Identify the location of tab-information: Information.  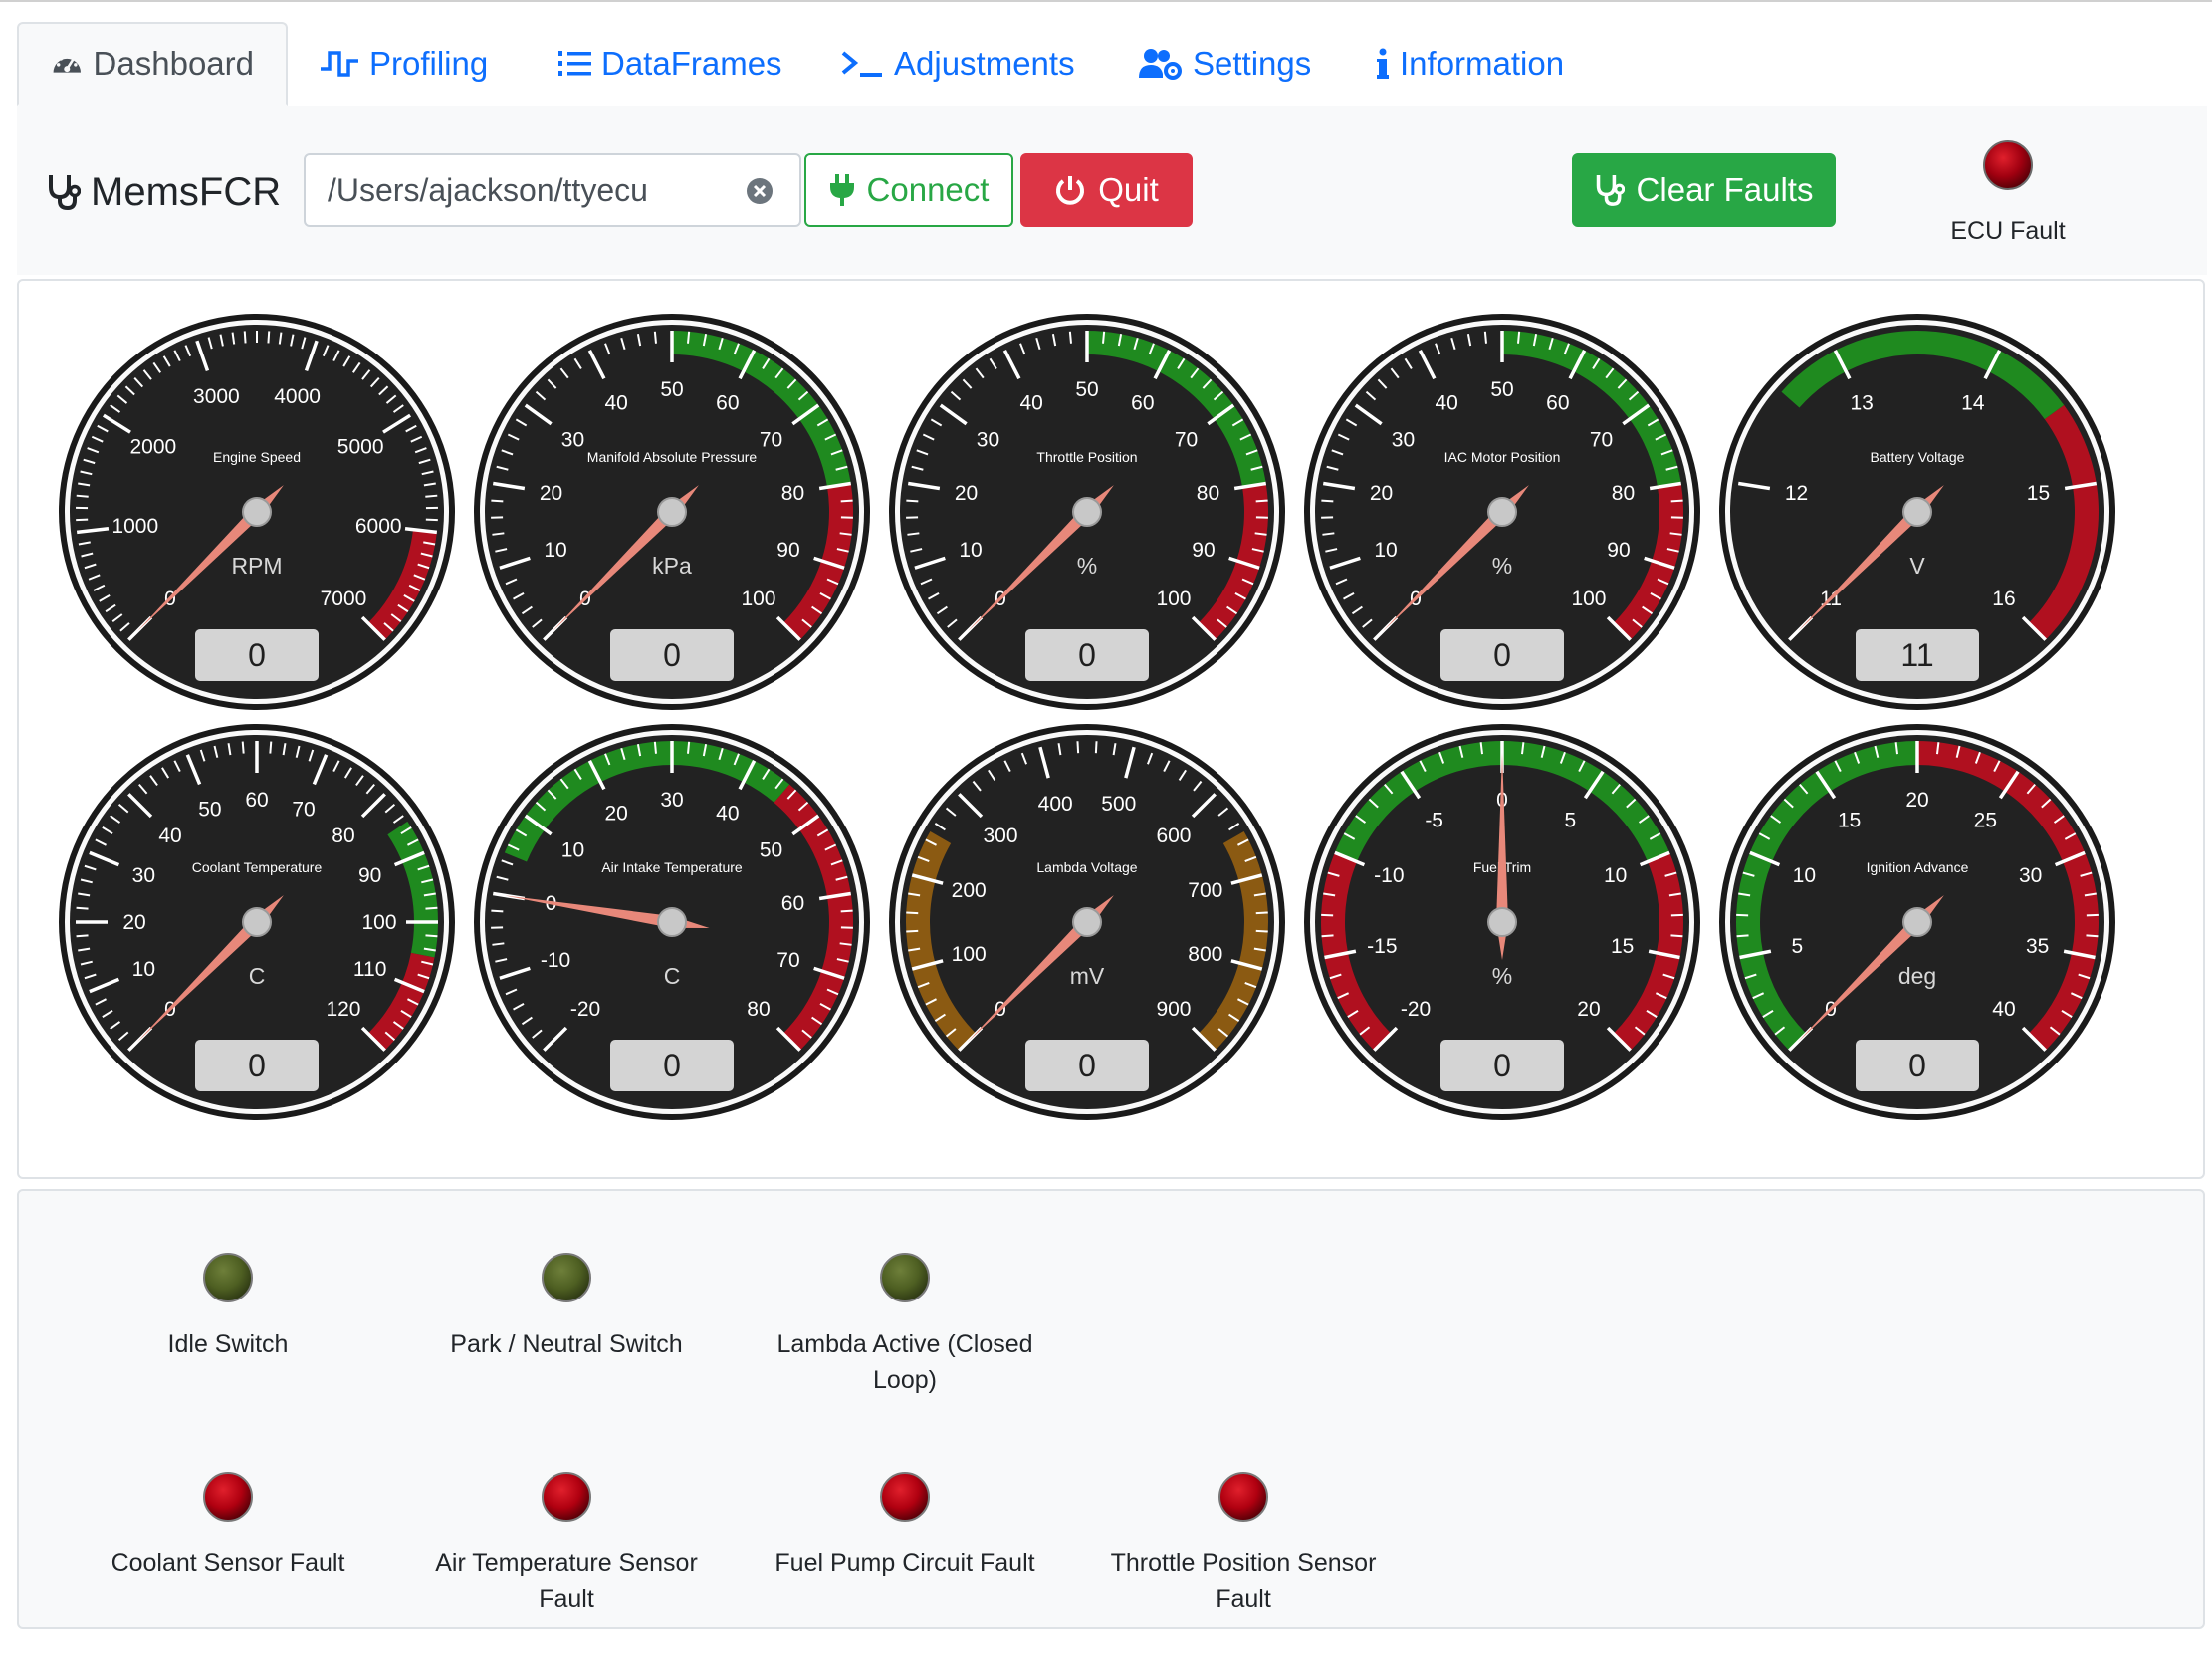
(1470, 64).